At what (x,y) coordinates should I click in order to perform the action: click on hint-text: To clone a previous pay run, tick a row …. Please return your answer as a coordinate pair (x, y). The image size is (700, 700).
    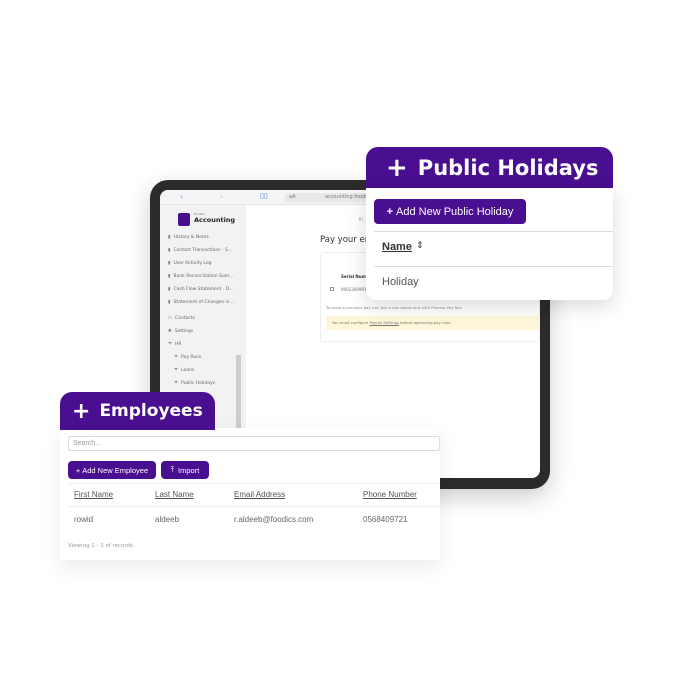
    Looking at the image, I should click on (394, 307).